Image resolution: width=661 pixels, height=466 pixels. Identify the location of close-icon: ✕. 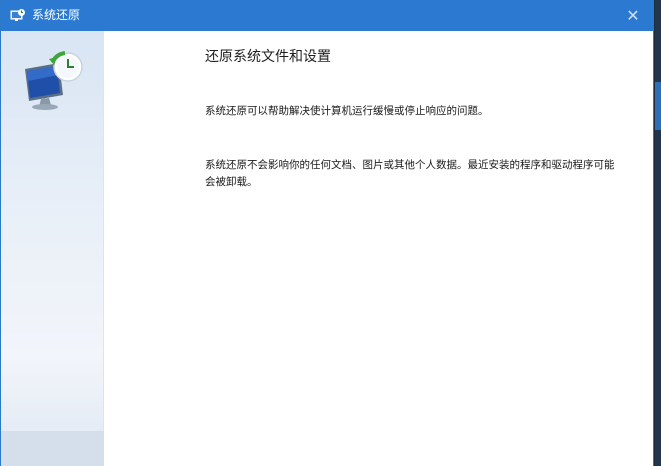
(633, 15).